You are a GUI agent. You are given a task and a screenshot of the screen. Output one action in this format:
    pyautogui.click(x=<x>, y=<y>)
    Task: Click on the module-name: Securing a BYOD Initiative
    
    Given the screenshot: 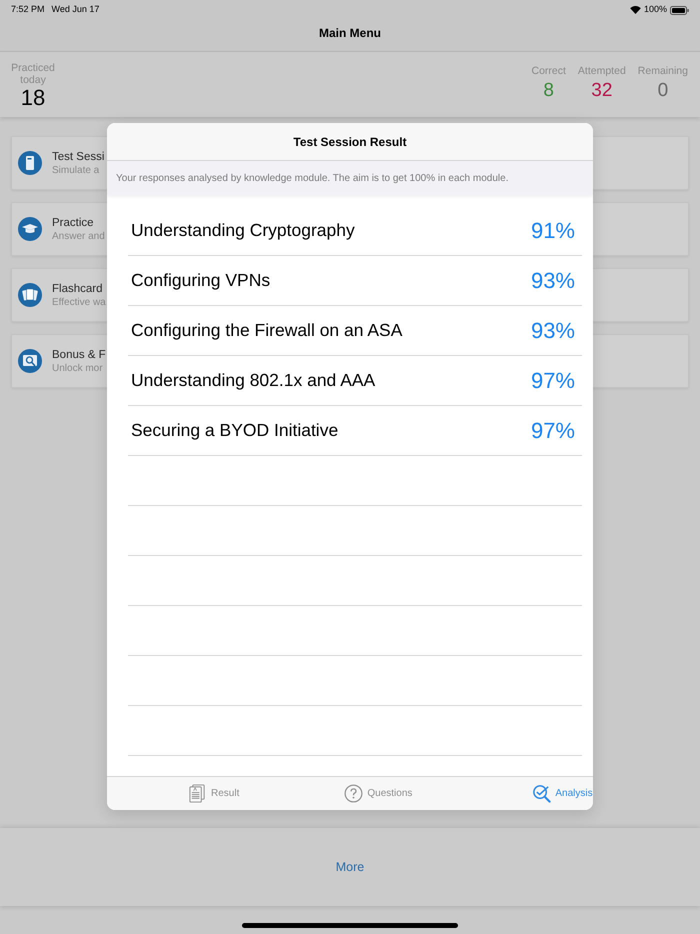 What is the action you would take?
    pyautogui.click(x=234, y=430)
    